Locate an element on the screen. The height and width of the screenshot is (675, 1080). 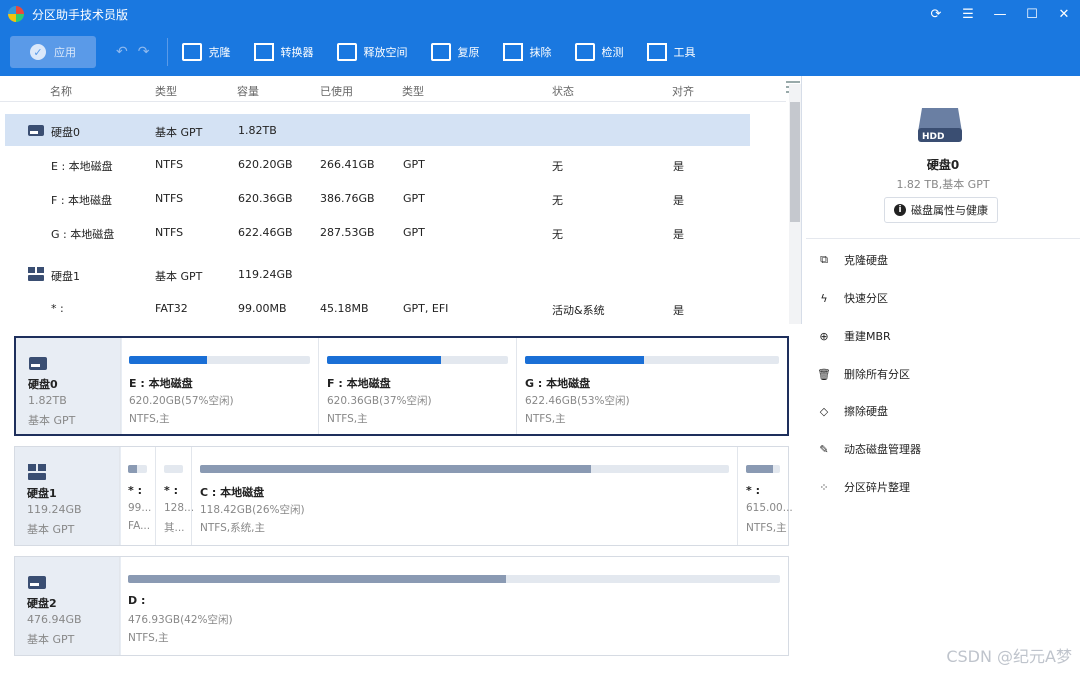
row-capacity: 99.00MB is located at coordinates (262, 308).